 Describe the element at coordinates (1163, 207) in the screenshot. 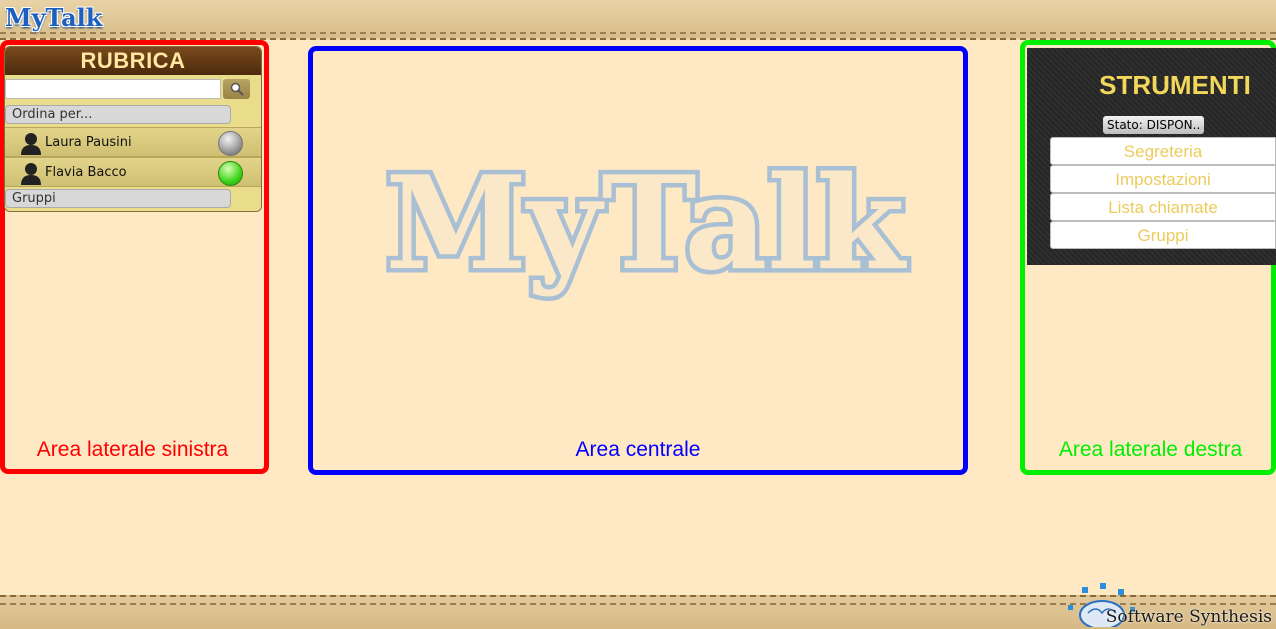

I see `call-list-button: Lista chiamate` at that location.